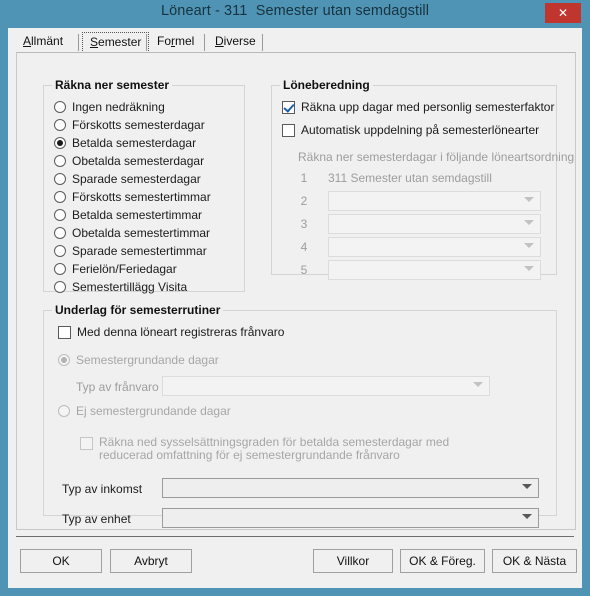 The width and height of the screenshot is (590, 596). Describe the element at coordinates (151, 561) in the screenshot. I see `avbryt-button: Avbryt` at that location.